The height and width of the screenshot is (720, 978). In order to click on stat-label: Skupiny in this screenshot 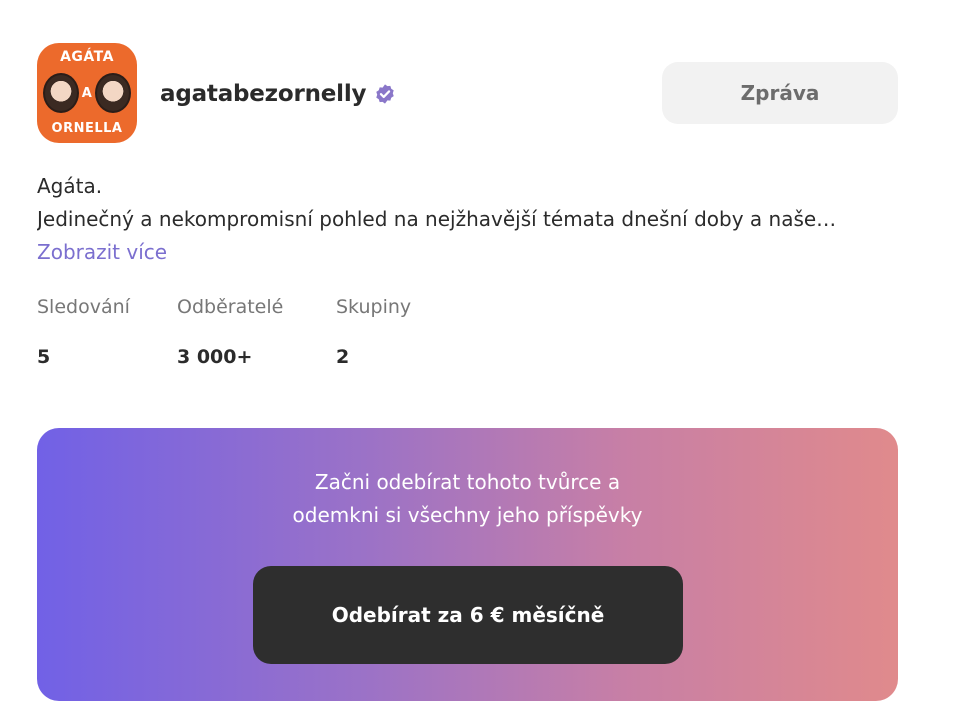, I will do `click(374, 307)`.